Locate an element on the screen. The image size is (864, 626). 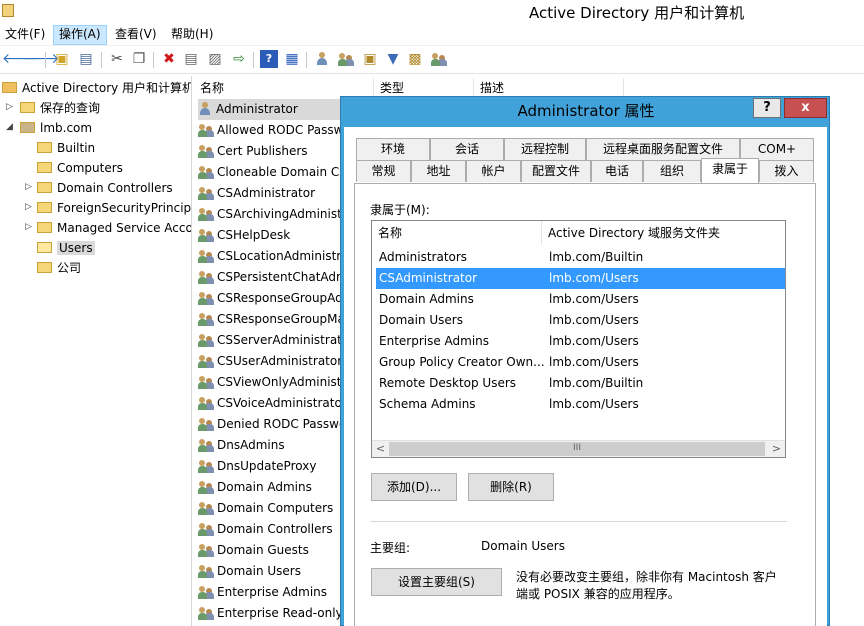
export-list-icon: ⇨ is located at coordinates (239, 59).